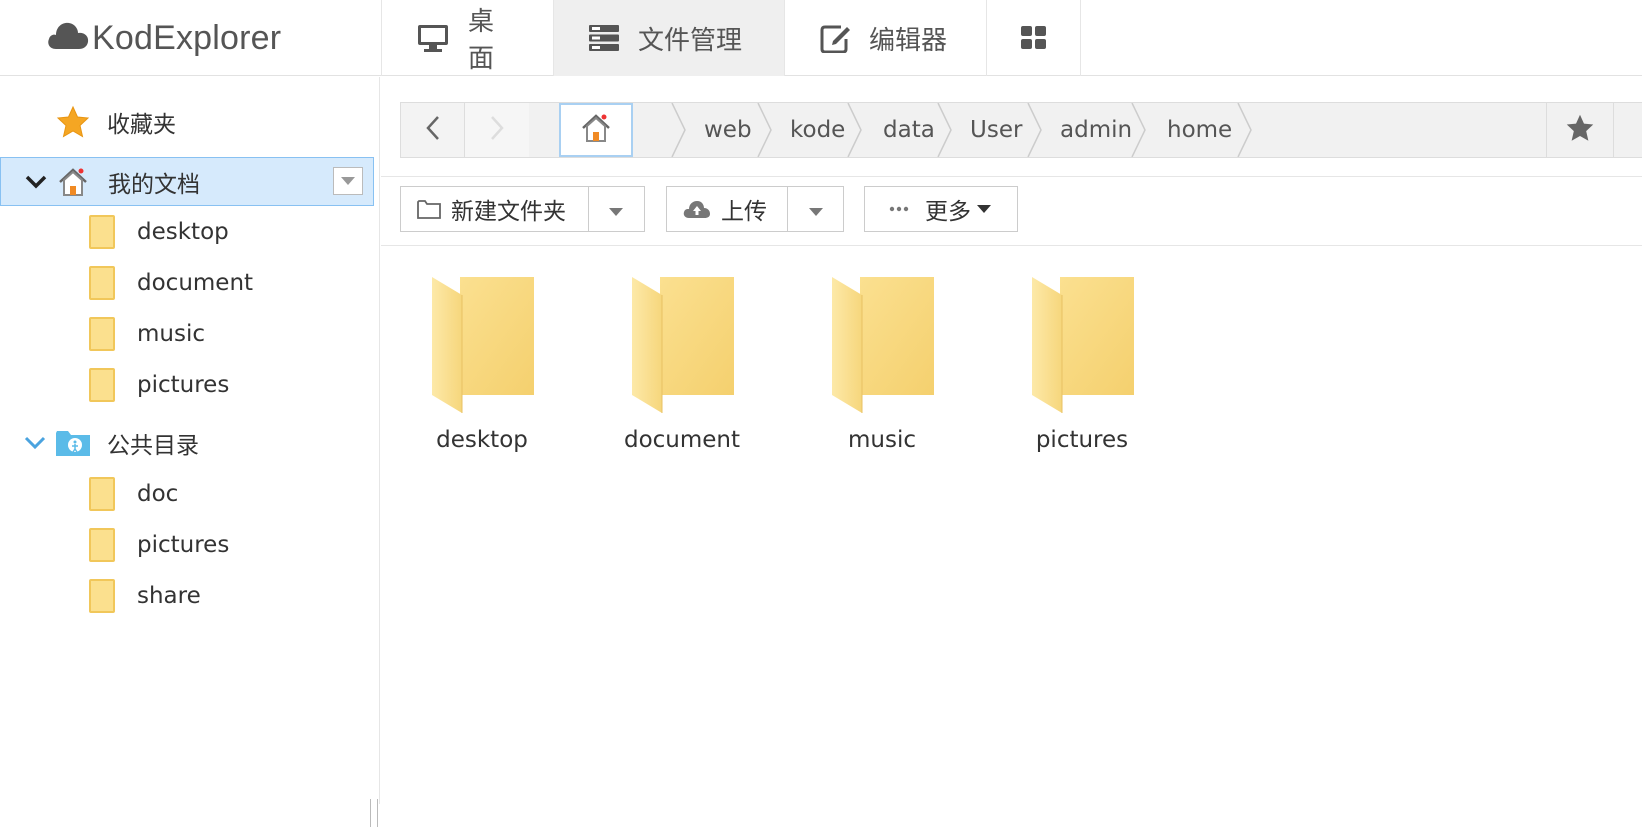  I want to click on file-name: document, so click(682, 440).